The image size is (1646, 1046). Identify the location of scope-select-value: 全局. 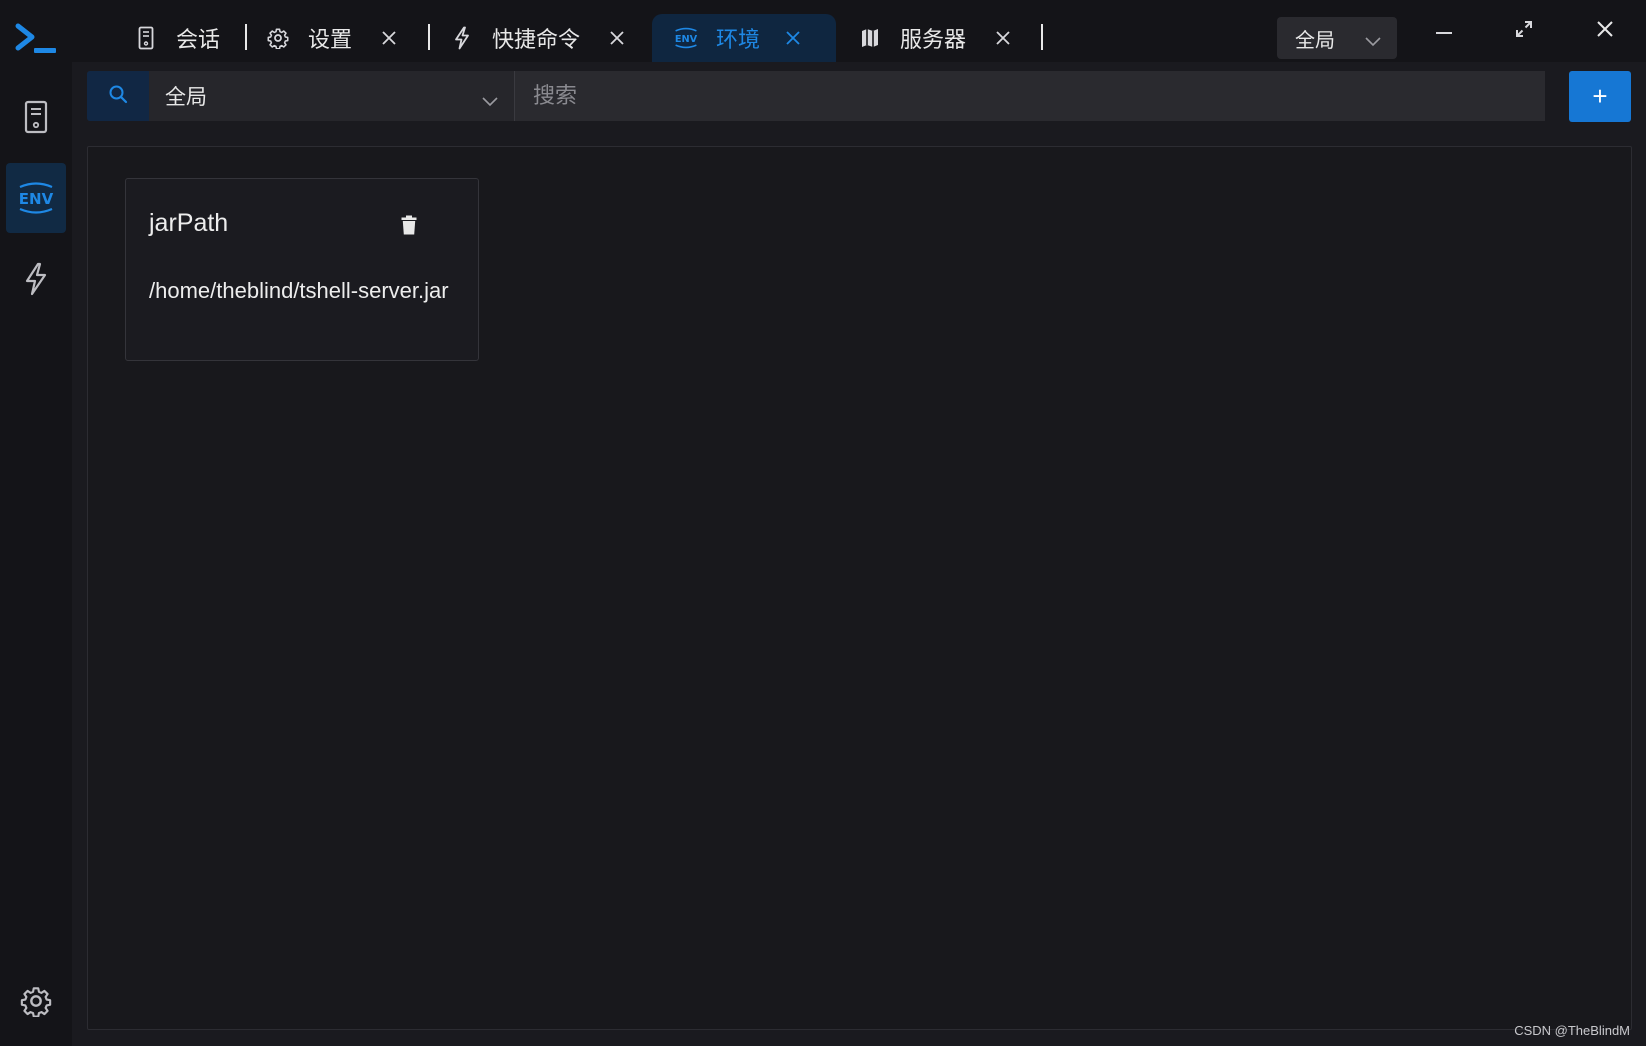
(1315, 40).